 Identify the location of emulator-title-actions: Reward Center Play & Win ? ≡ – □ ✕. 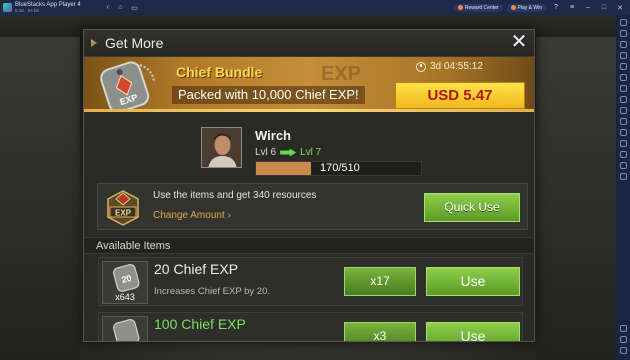
(539, 7).